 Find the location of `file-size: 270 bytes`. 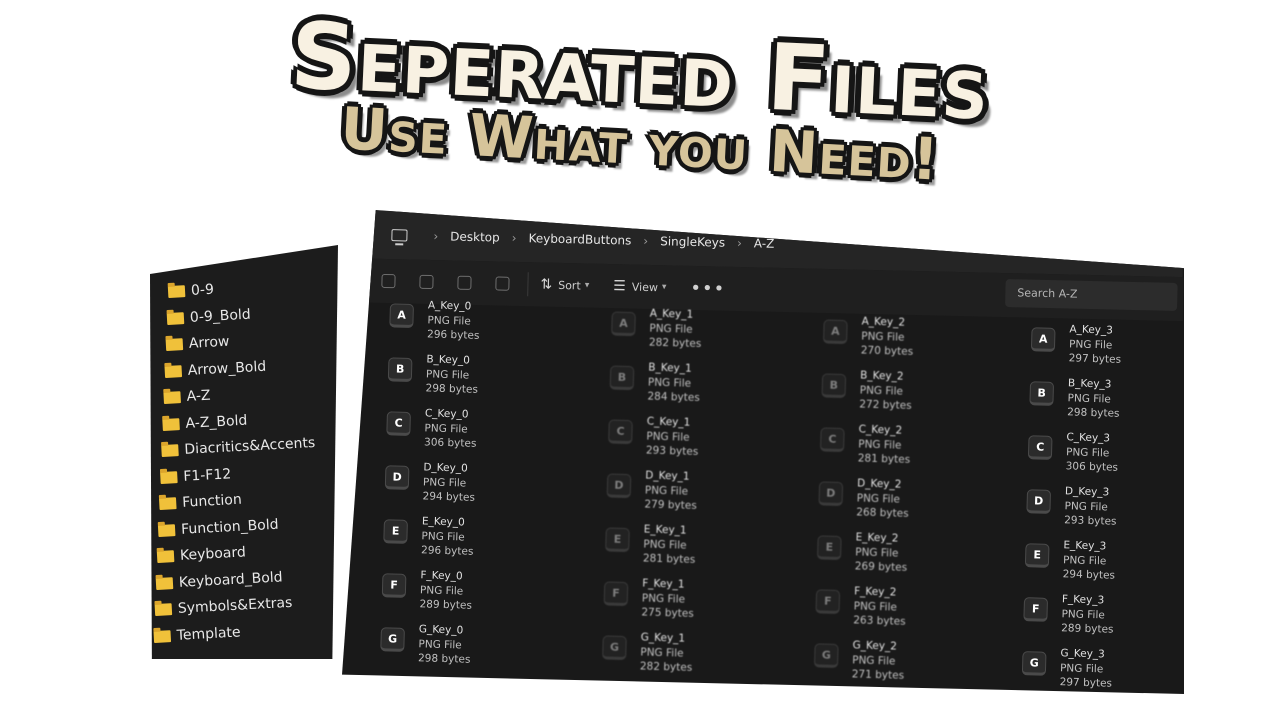

file-size: 270 bytes is located at coordinates (887, 351).